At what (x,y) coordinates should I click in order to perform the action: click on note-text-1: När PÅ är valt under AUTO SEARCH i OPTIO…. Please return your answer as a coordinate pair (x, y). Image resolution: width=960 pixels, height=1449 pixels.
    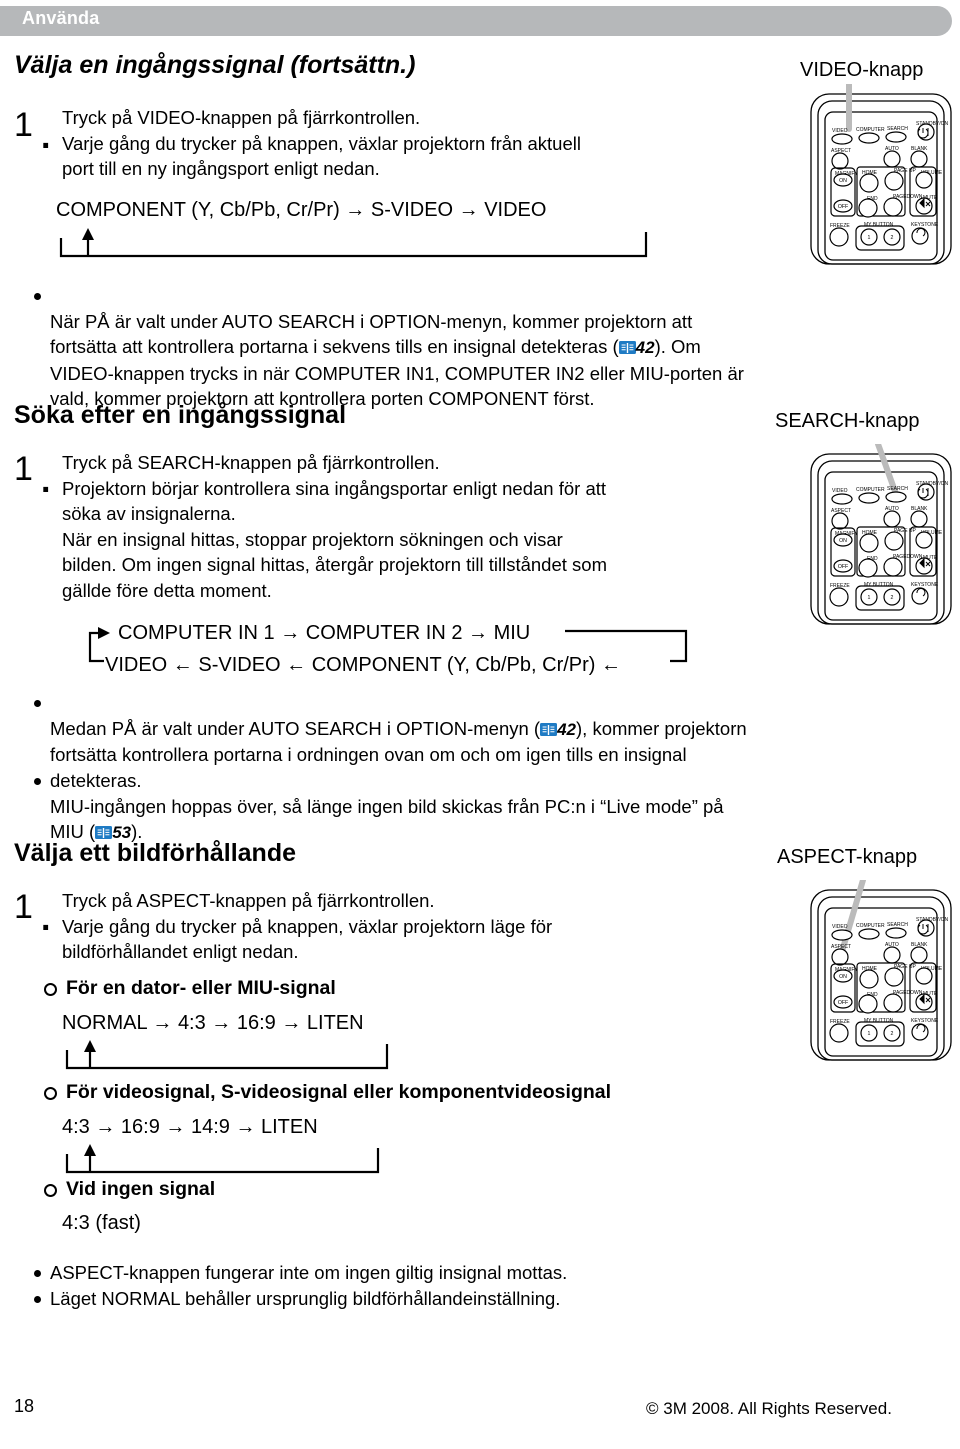
    Looking at the image, I should click on (502, 347).